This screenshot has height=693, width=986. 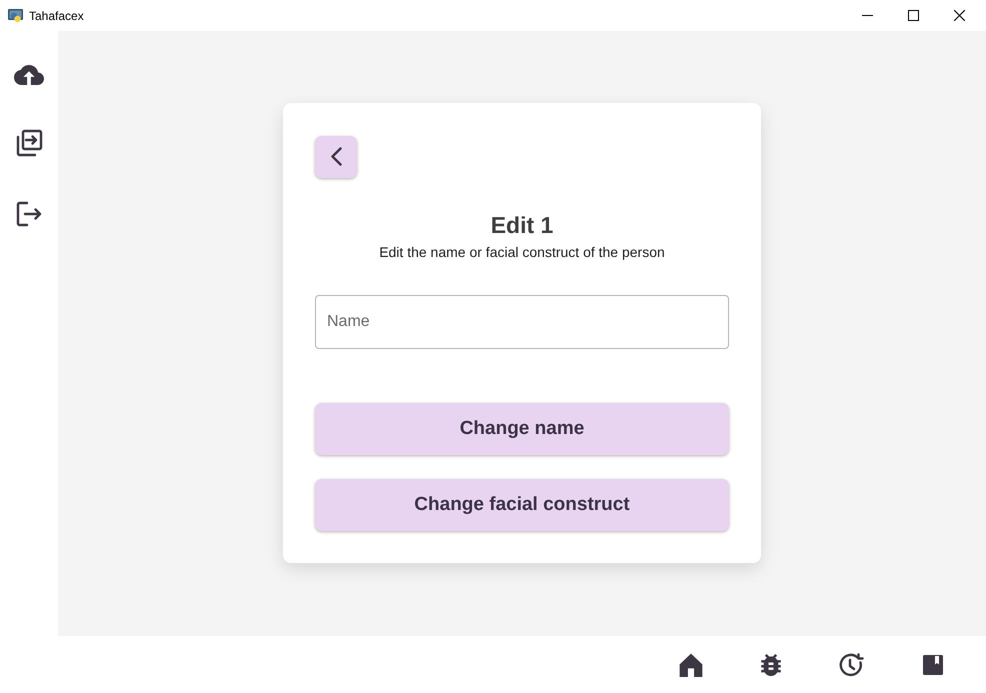 What do you see at coordinates (852, 664) in the screenshot?
I see `history-icon` at bounding box center [852, 664].